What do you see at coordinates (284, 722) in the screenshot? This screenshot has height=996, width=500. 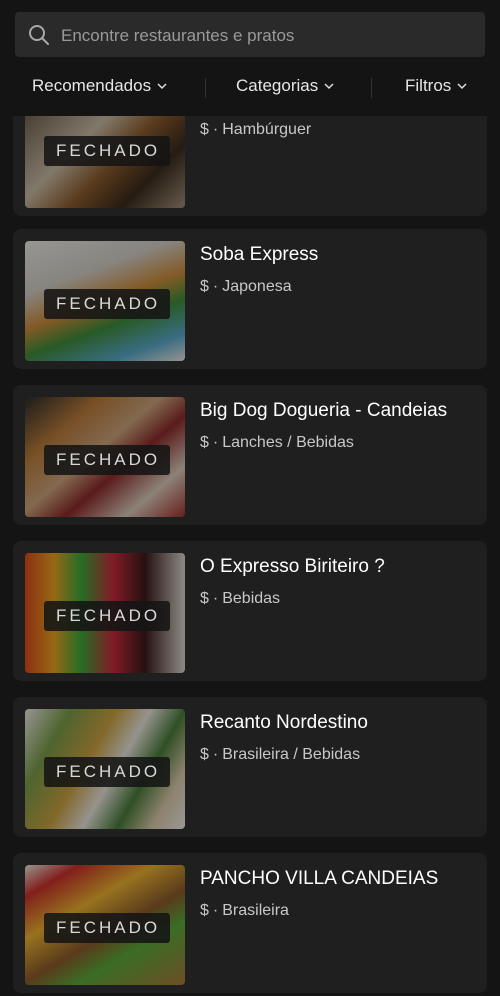 I see `restaurant-name: Recanto Nordestino` at bounding box center [284, 722].